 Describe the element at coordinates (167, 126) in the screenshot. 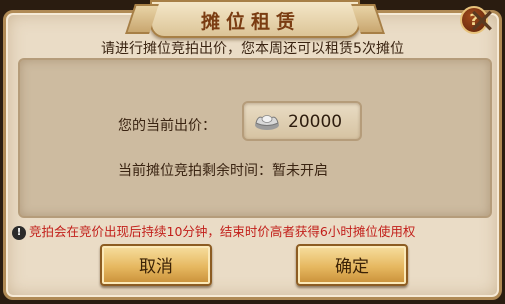

I see `current-bid-label: 您的当前出价：` at that location.